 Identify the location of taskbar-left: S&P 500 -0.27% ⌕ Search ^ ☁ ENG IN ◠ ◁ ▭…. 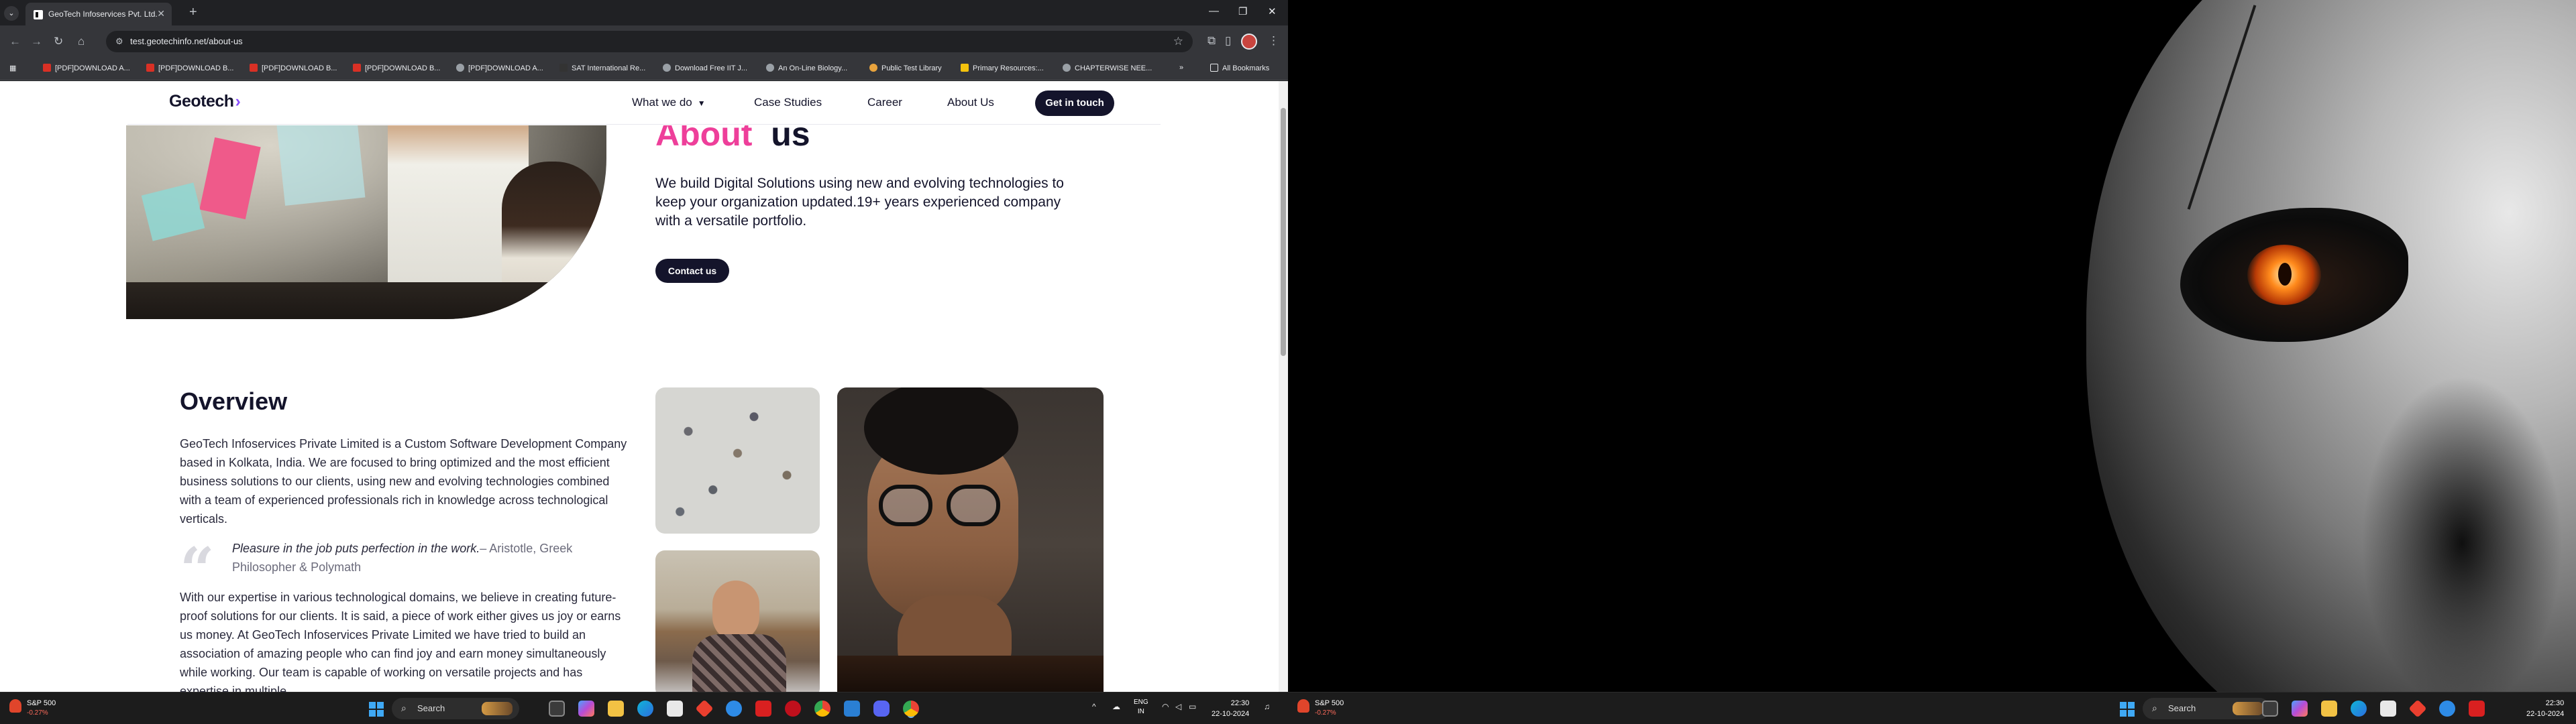
(644, 708).